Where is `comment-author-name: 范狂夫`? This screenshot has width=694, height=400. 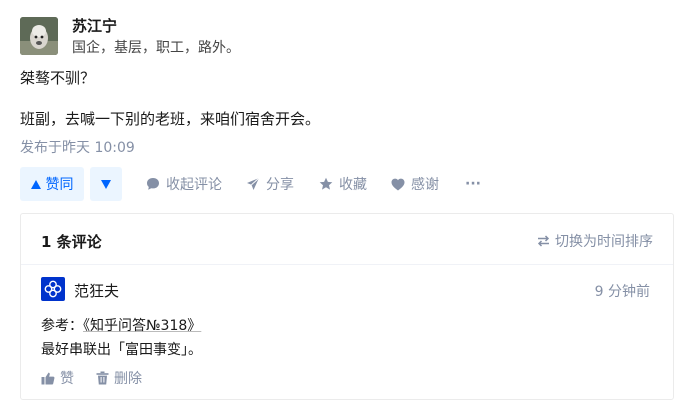
comment-author-name: 范狂夫 is located at coordinates (96, 290).